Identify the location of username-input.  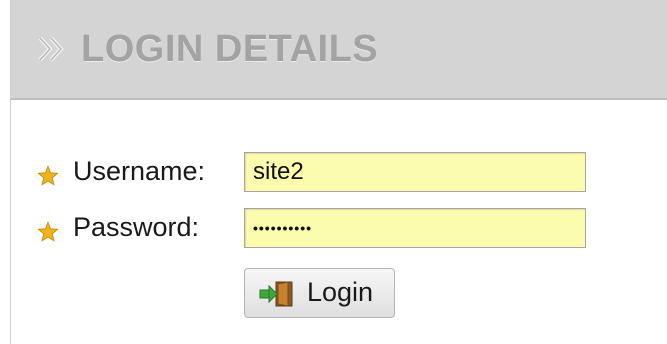
(415, 172).